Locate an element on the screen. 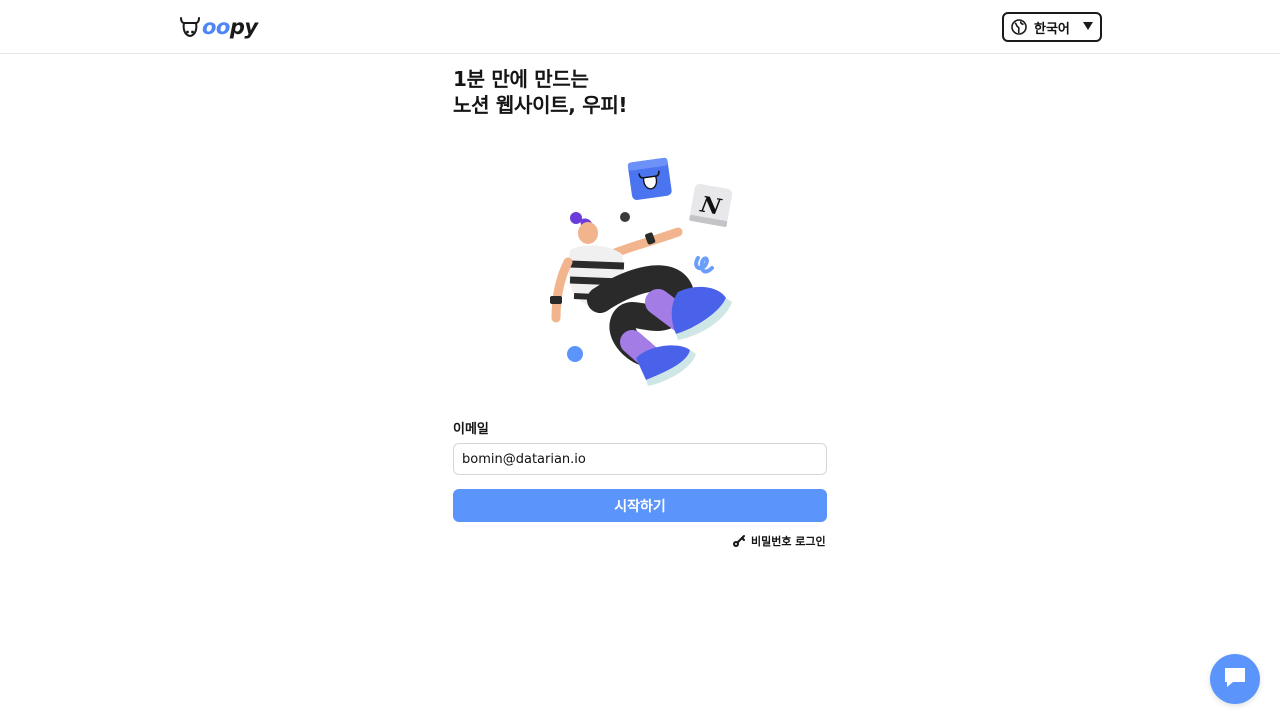 The height and width of the screenshot is (720, 1280). password-login-label: 비밀번호 로그인 is located at coordinates (788, 541).